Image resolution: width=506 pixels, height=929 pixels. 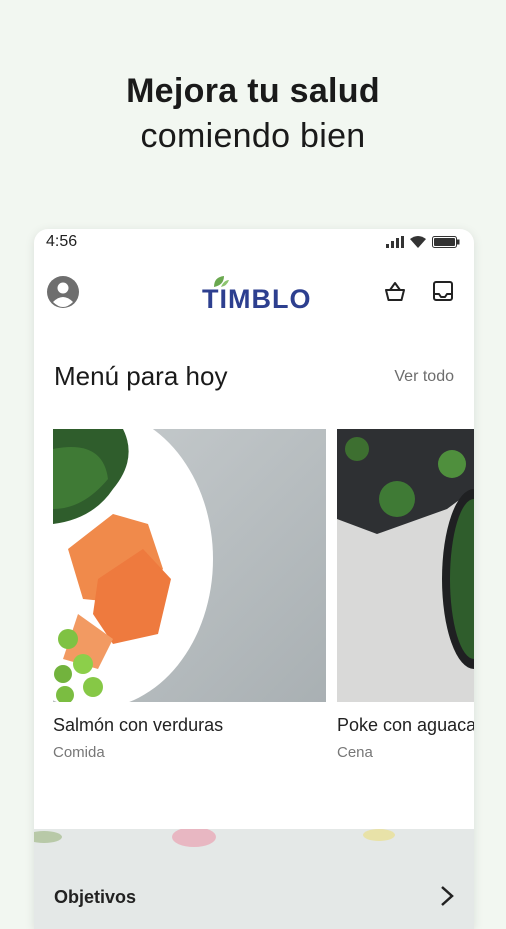 What do you see at coordinates (254, 879) in the screenshot?
I see `section-banner` at bounding box center [254, 879].